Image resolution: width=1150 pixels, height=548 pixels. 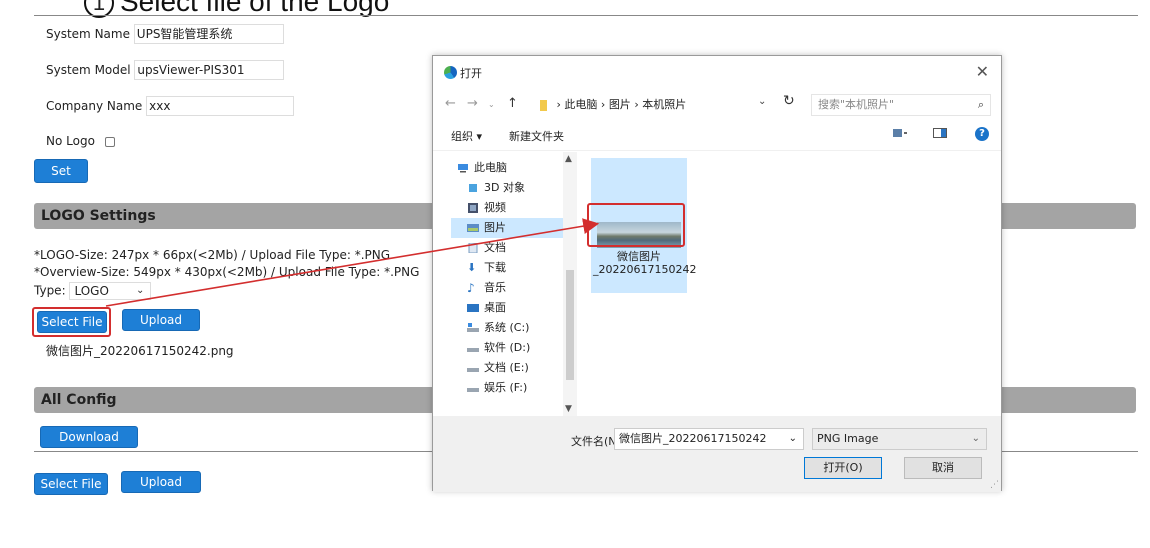 What do you see at coordinates (513, 308) in the screenshot?
I see `nav-item-desktop: 桌面` at bounding box center [513, 308].